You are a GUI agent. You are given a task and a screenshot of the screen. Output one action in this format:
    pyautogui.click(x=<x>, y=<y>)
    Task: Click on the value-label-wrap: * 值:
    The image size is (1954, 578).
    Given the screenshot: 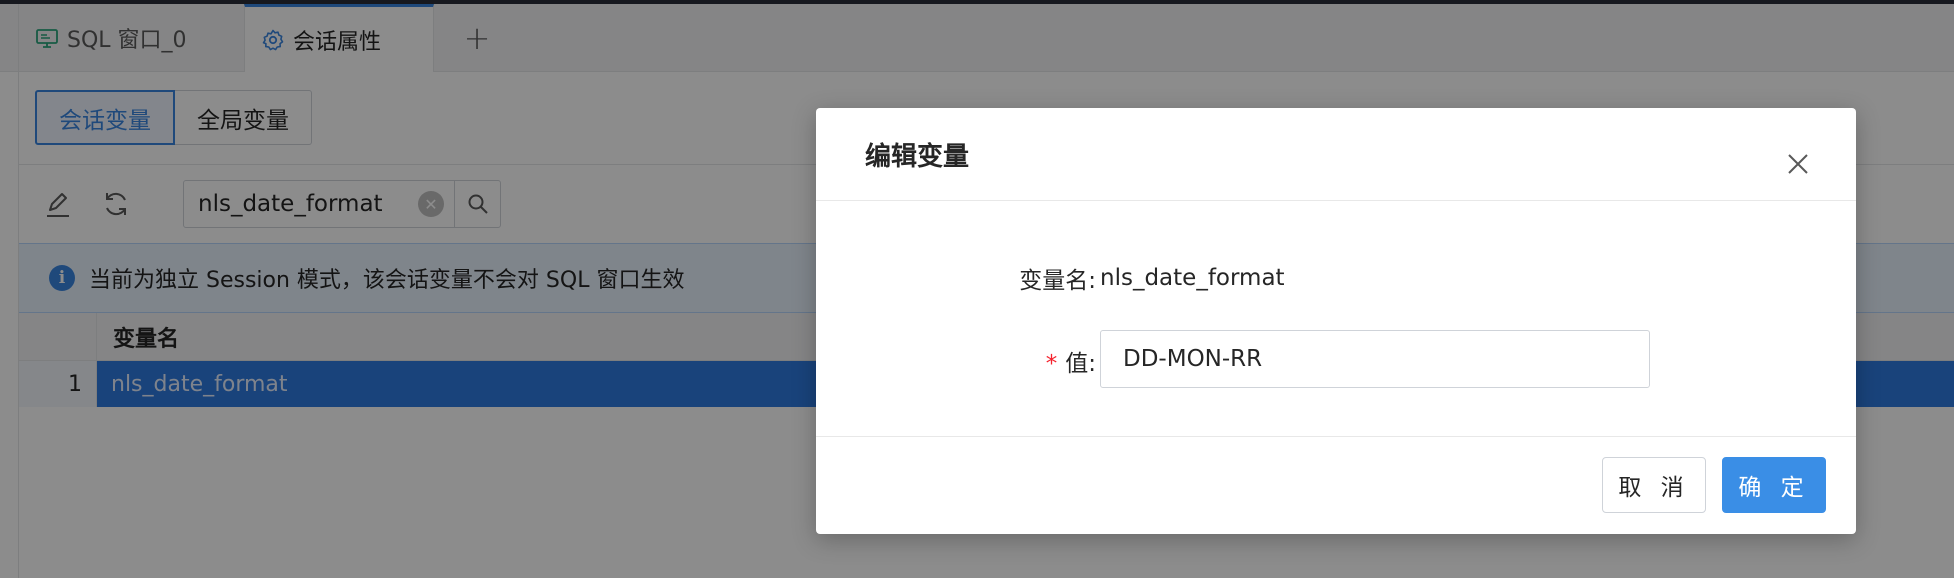 What is the action you would take?
    pyautogui.click(x=1071, y=361)
    